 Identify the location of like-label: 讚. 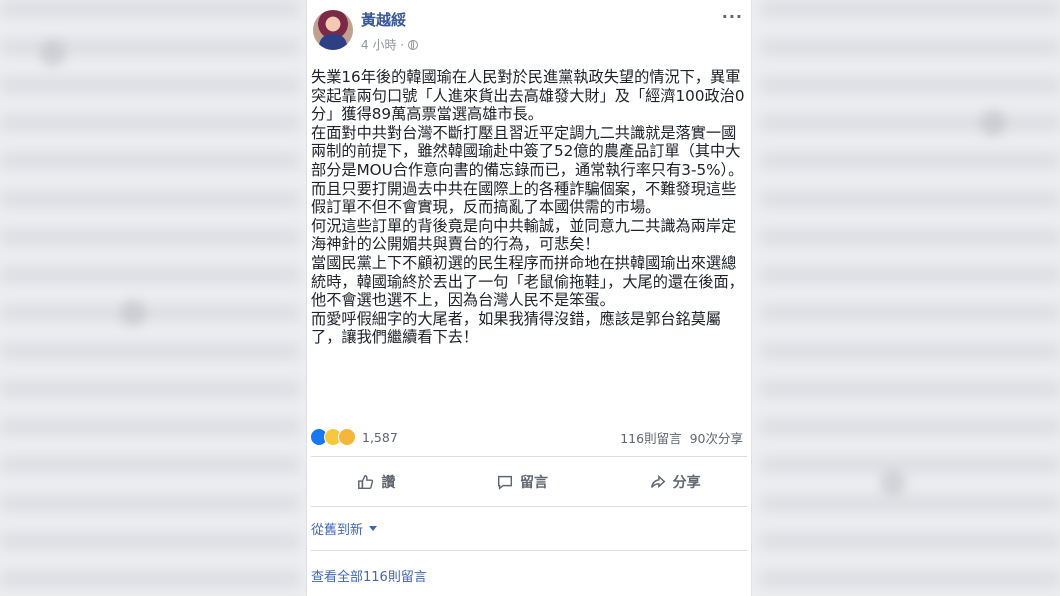
(388, 483).